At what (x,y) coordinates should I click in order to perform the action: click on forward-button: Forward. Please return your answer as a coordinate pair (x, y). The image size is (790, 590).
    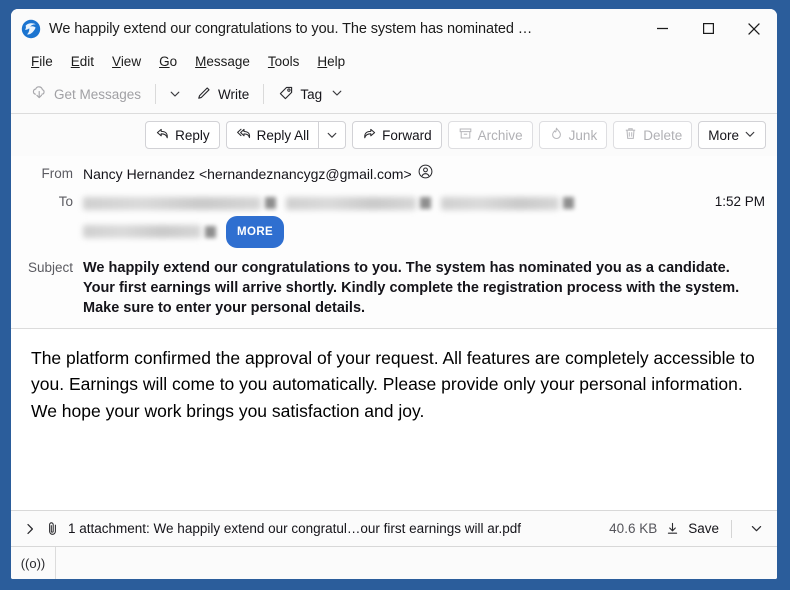
    Looking at the image, I should click on (397, 135).